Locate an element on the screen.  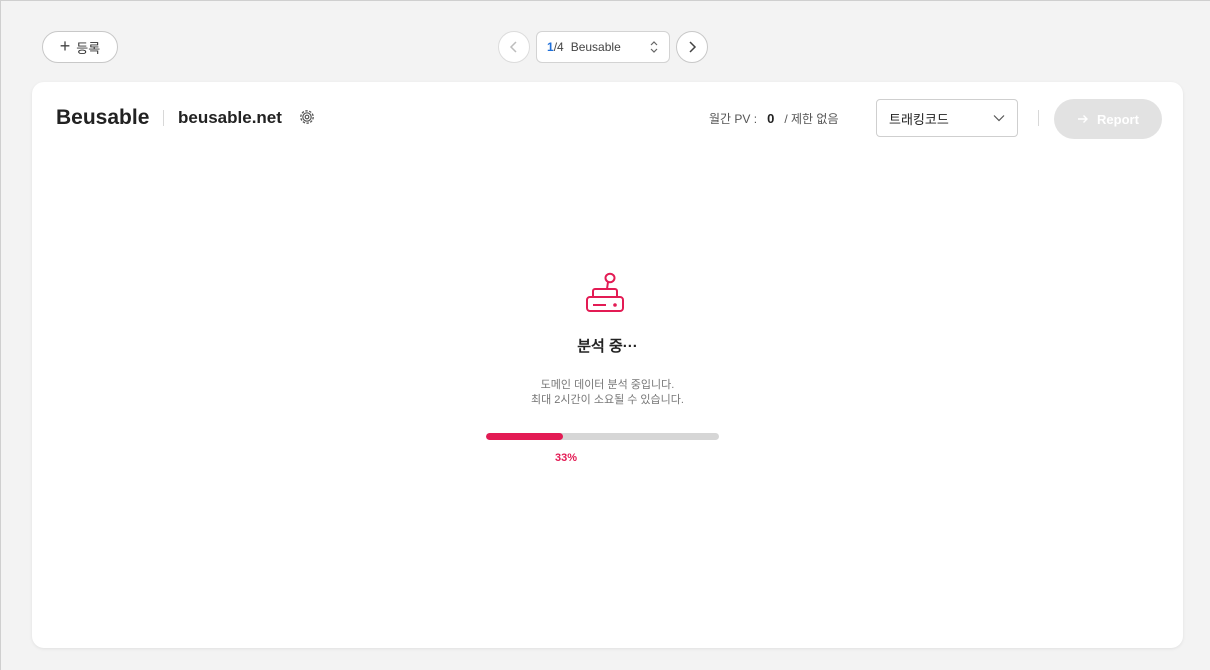
arrow-right-icon is located at coordinates (1083, 119).